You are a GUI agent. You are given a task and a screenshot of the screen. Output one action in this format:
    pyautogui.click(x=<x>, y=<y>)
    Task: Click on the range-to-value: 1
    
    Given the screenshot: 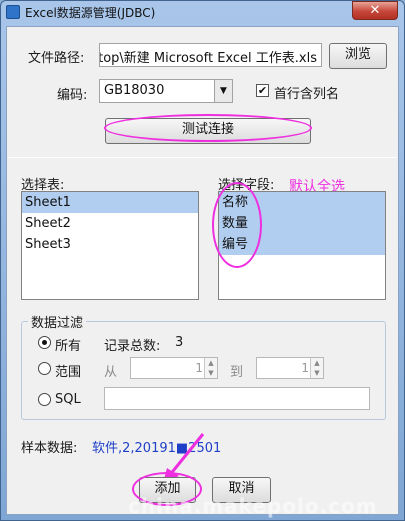 What is the action you would take?
    pyautogui.click(x=305, y=368)
    